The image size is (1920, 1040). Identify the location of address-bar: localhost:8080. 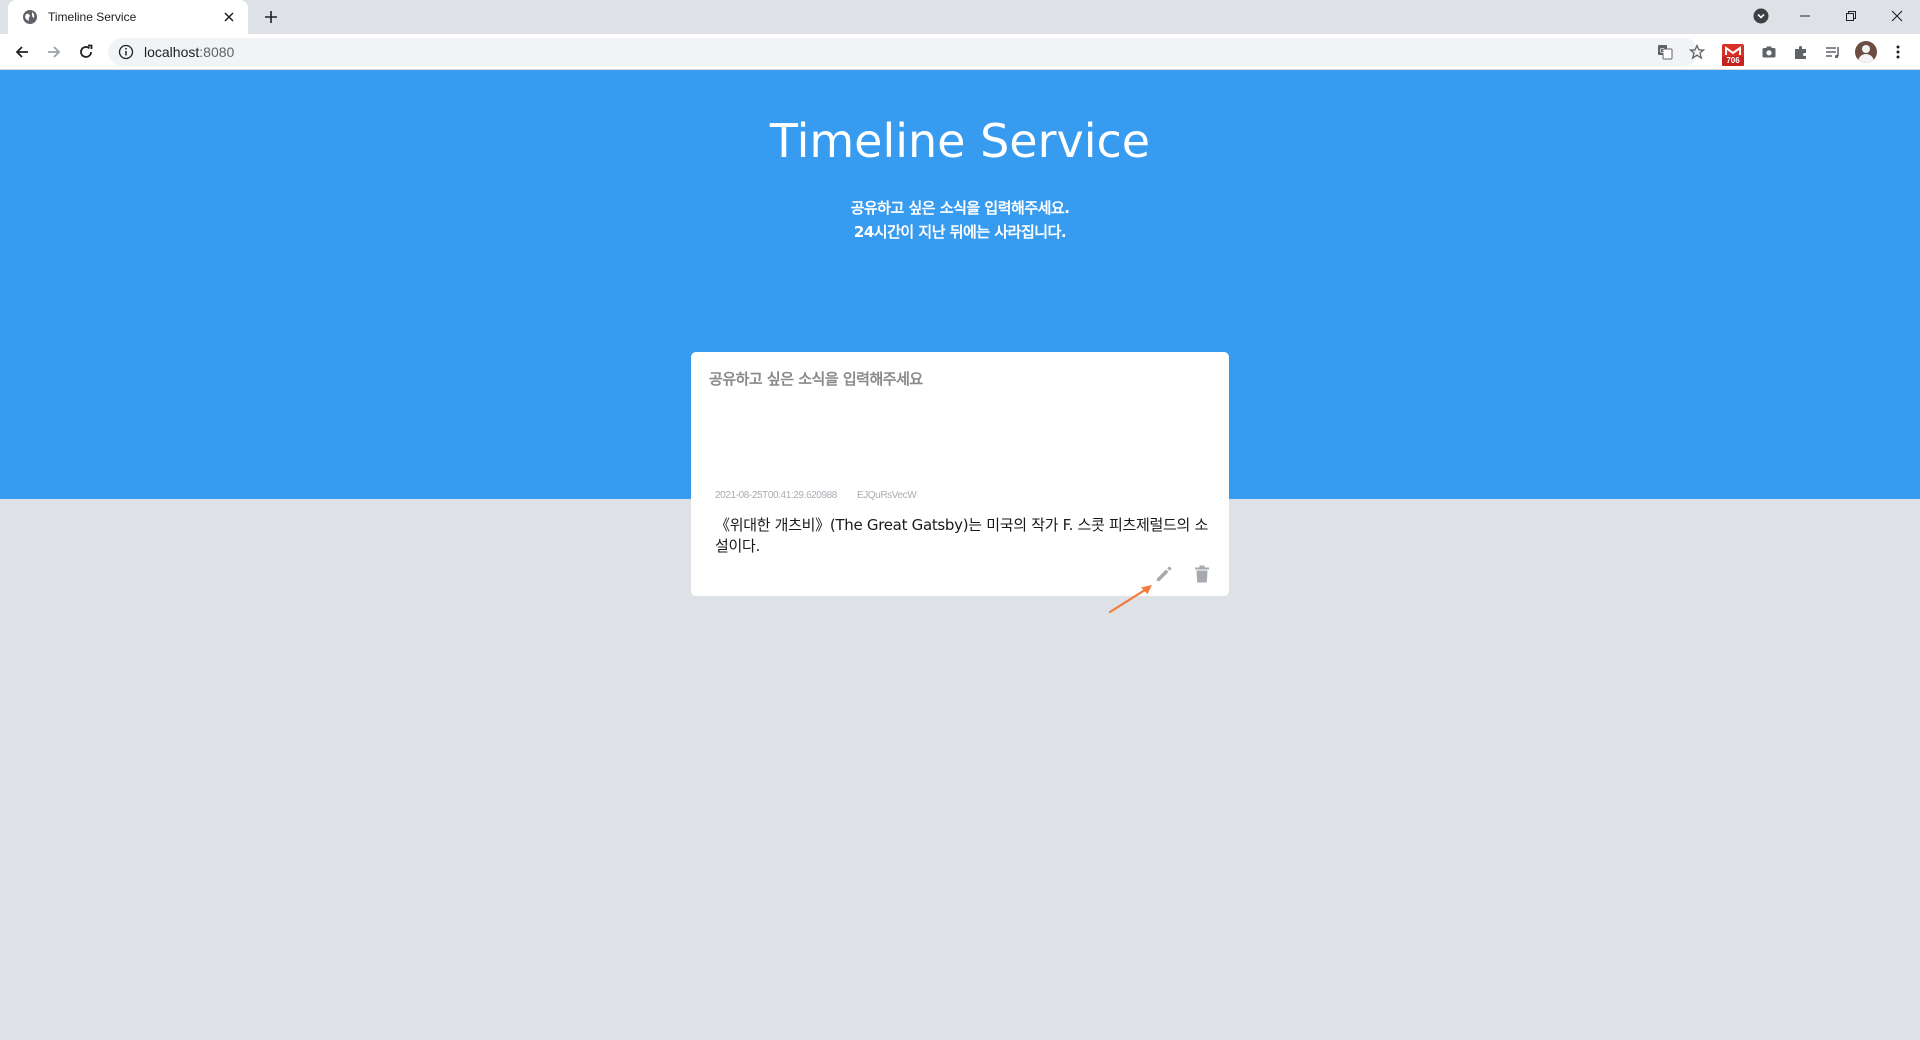
(903, 52).